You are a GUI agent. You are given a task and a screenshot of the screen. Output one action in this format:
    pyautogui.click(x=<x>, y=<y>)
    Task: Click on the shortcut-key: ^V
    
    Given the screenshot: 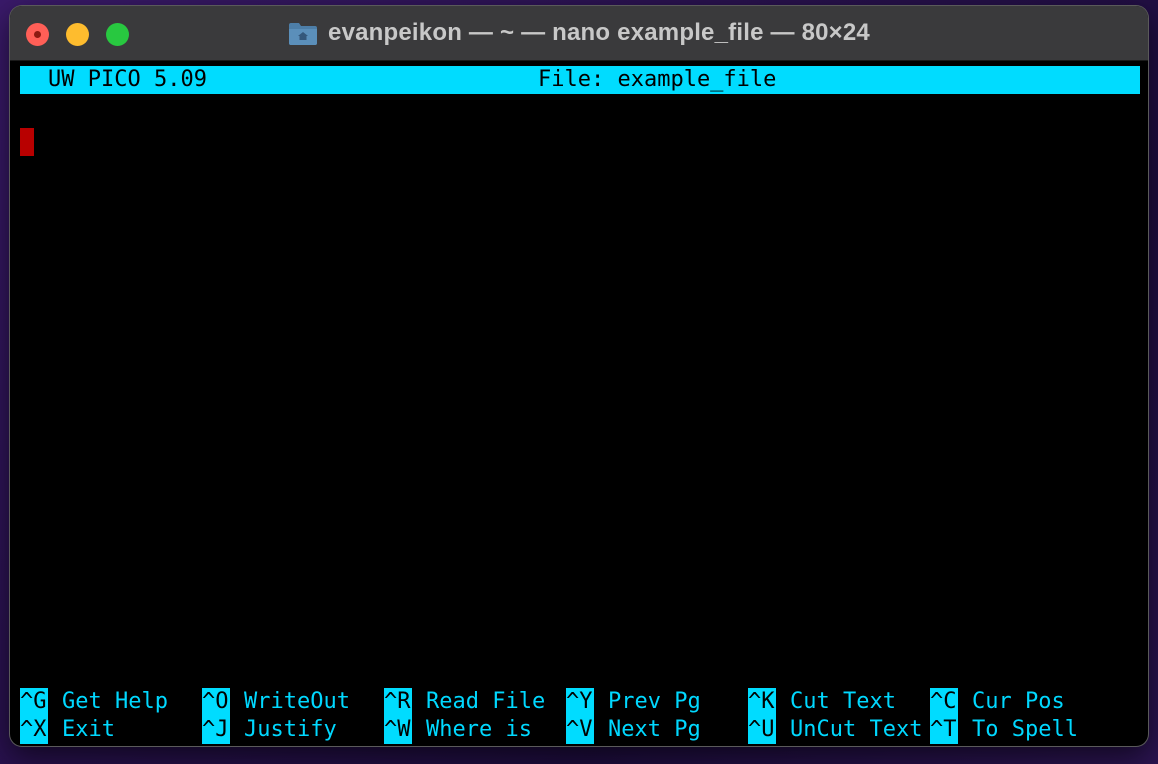 What is the action you would take?
    pyautogui.click(x=580, y=730)
    